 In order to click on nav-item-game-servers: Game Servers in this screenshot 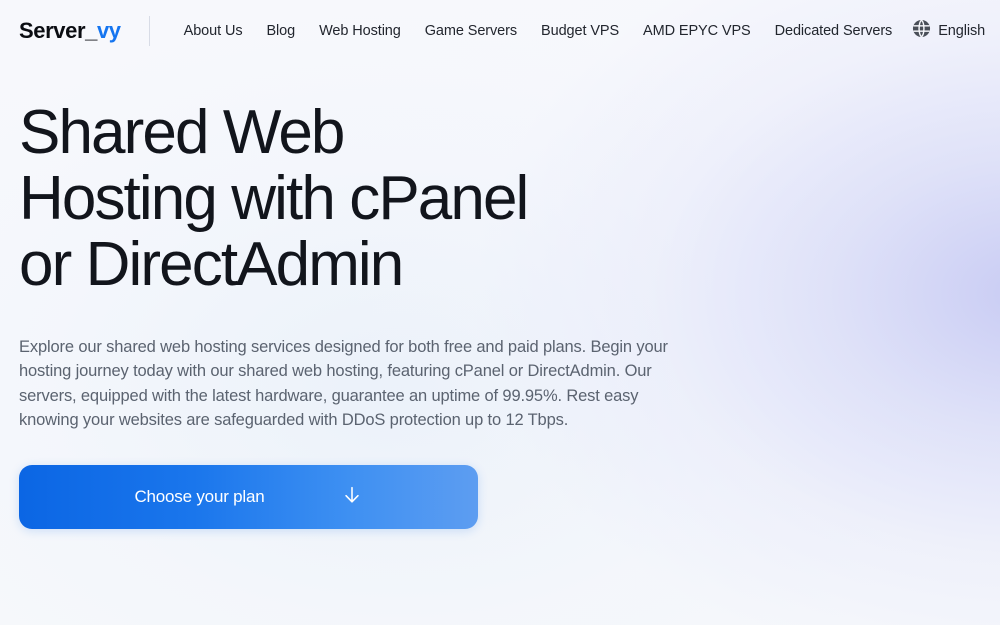, I will do `click(471, 31)`.